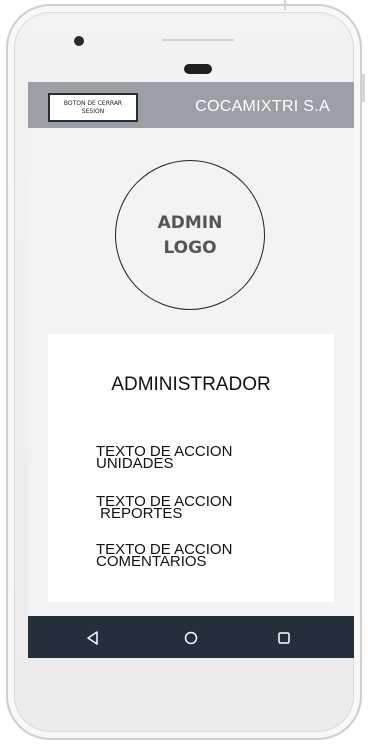  Describe the element at coordinates (191, 384) in the screenshot. I see `card-title: ADMINISTRADOR` at that location.